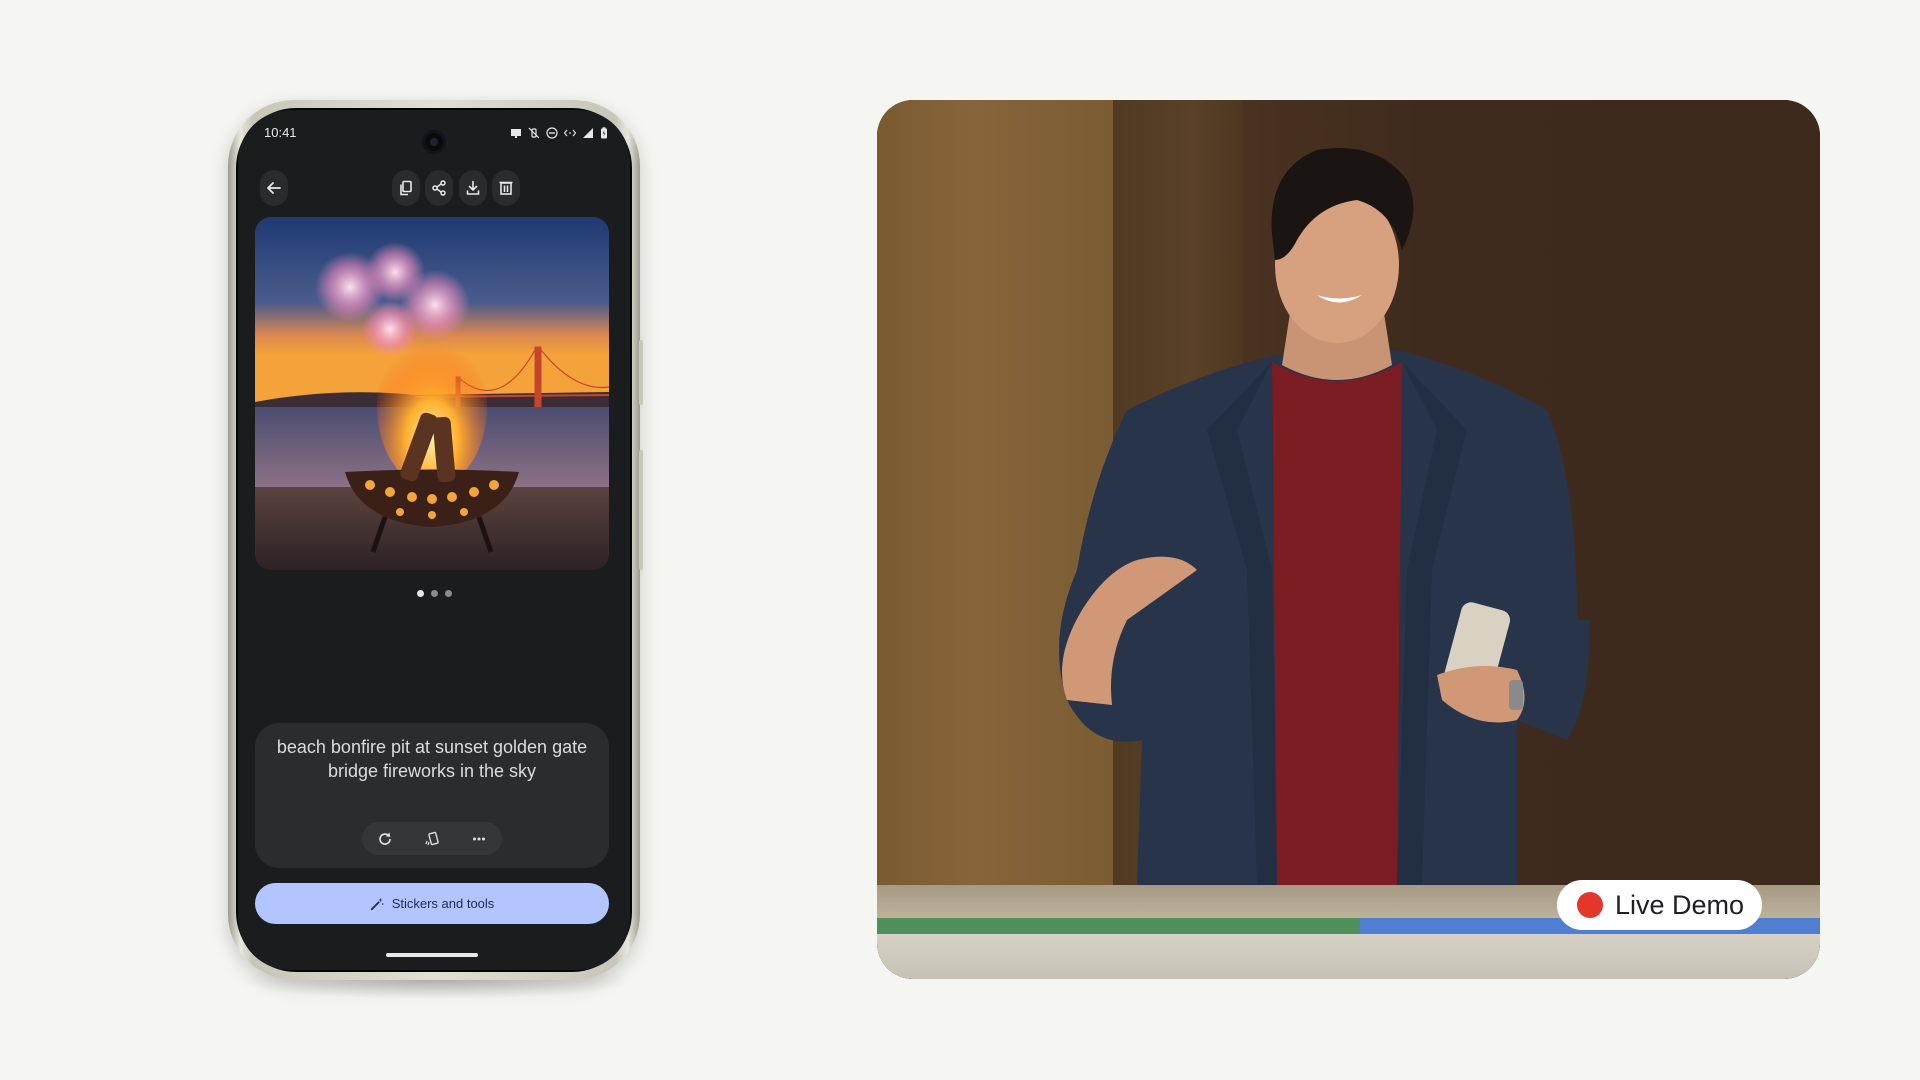 The image size is (1920, 1080). I want to click on more-button, so click(479, 839).